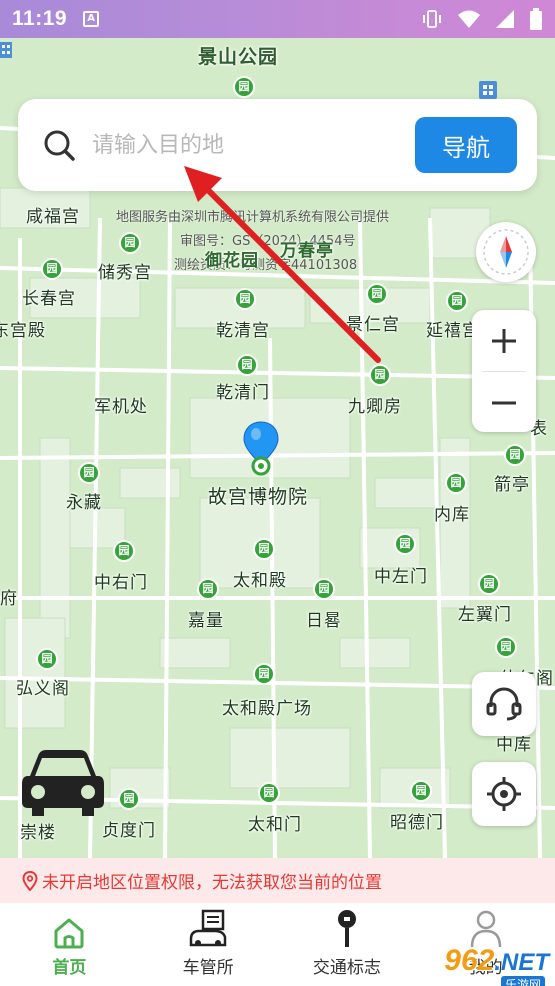  I want to click on watermark-sub: 乐游网, so click(522, 981).